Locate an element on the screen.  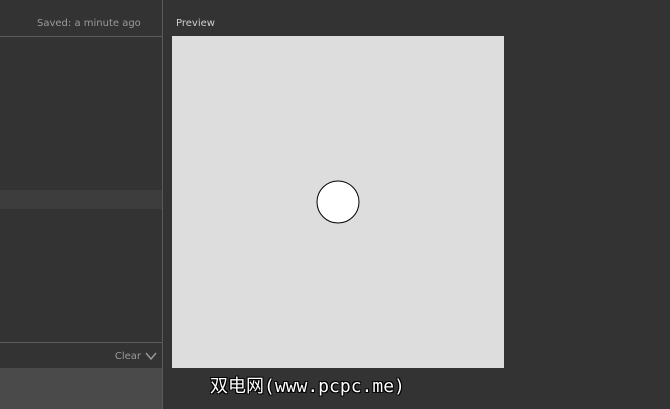
console-output is located at coordinates (81, 388).